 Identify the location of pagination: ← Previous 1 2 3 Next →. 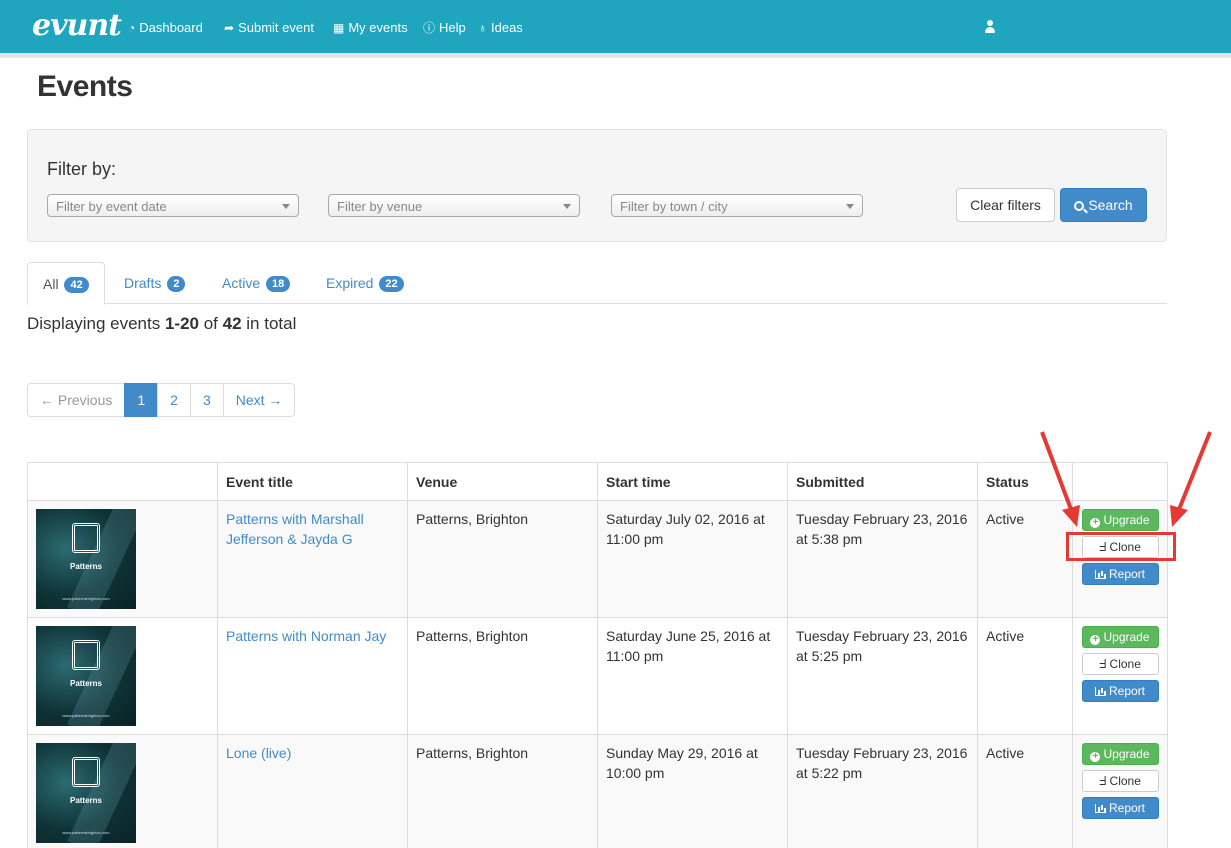
(161, 400).